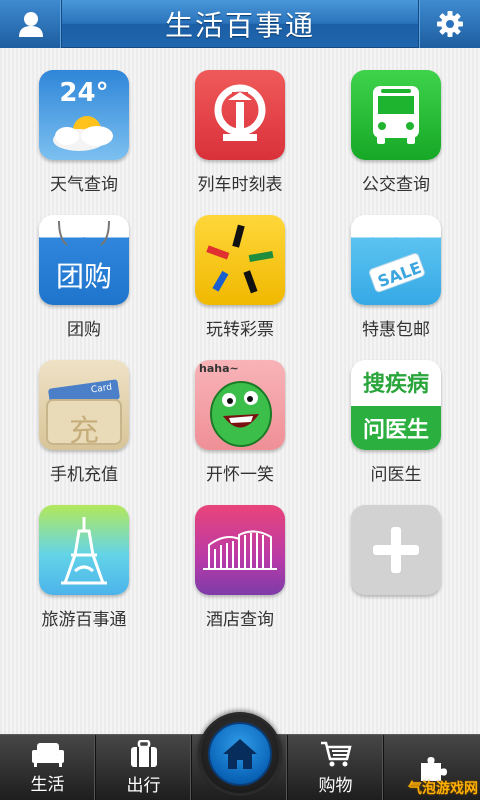 The height and width of the screenshot is (800, 480). I want to click on tile-lottery: 玩转彩票, so click(240, 287).